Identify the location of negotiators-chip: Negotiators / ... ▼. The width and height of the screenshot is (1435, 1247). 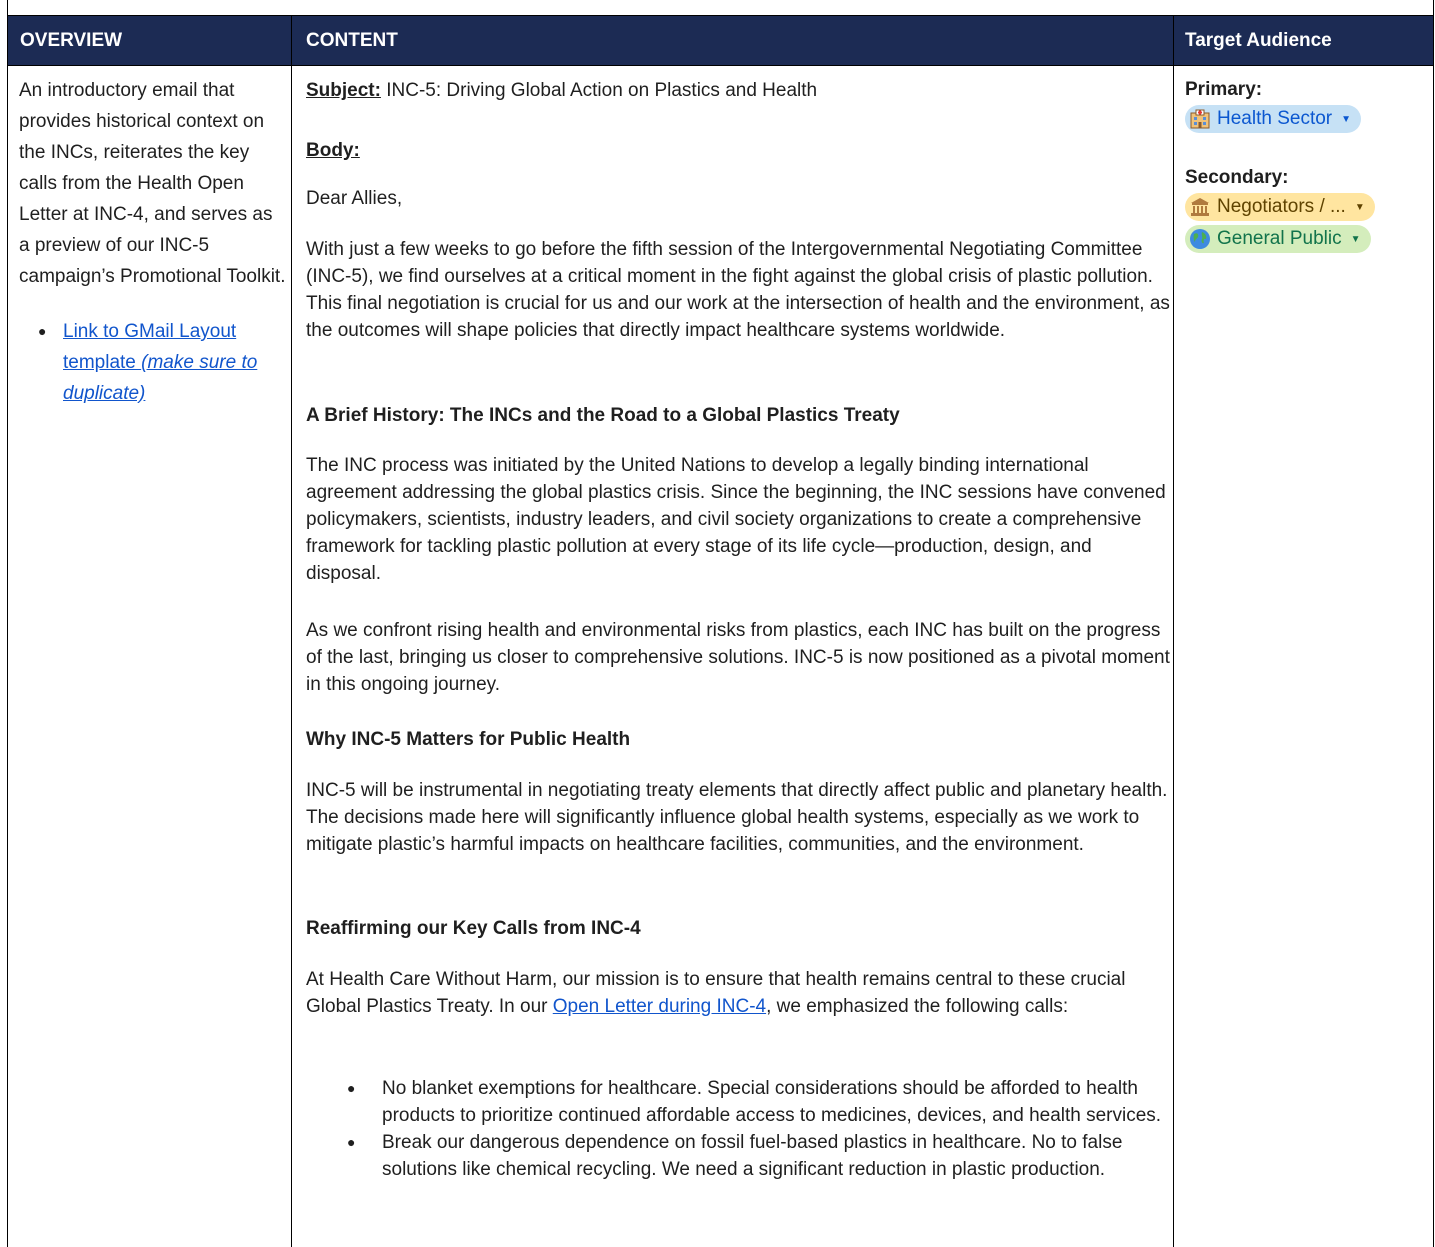
(1280, 207).